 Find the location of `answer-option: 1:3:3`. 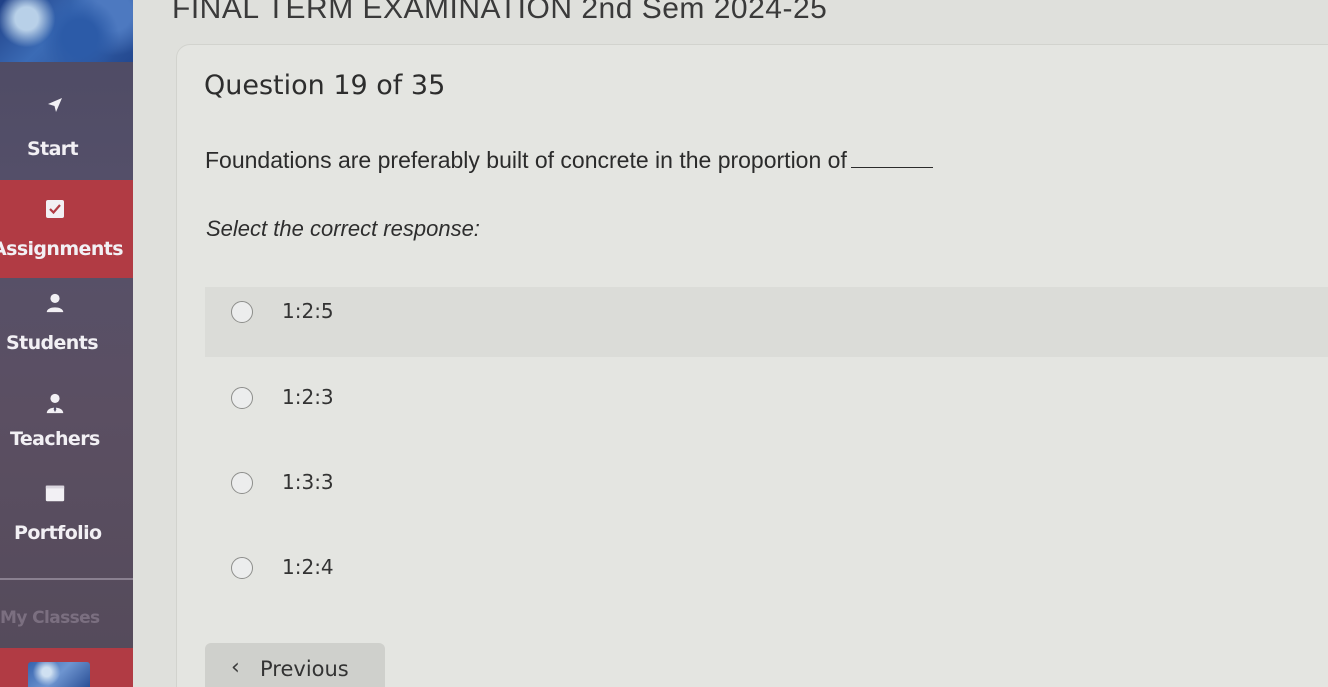

answer-option: 1:3:3 is located at coordinates (766, 493).